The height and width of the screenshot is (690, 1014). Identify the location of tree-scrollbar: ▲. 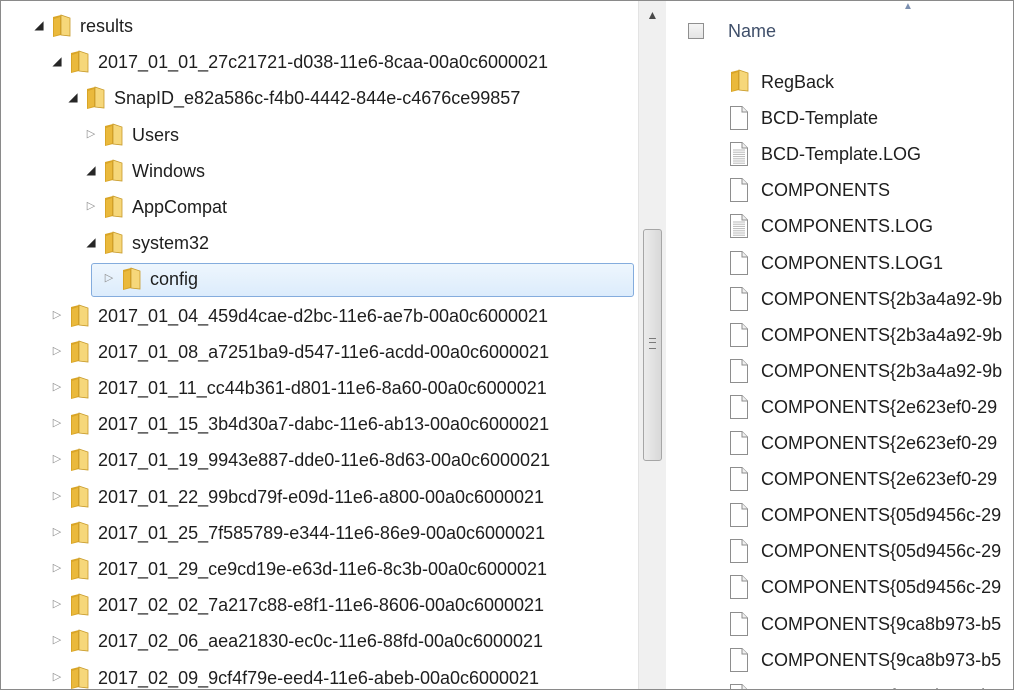
(652, 345).